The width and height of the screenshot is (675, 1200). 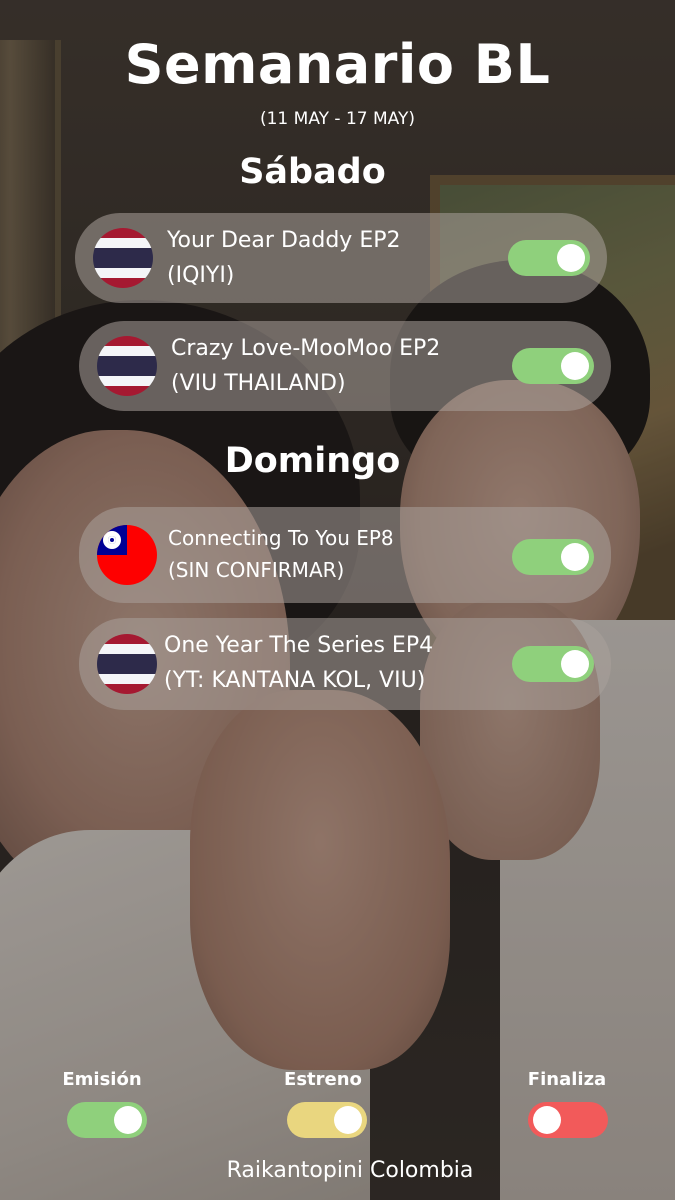 What do you see at coordinates (281, 538) in the screenshot?
I see `show-title: Connecting To You EP8` at bounding box center [281, 538].